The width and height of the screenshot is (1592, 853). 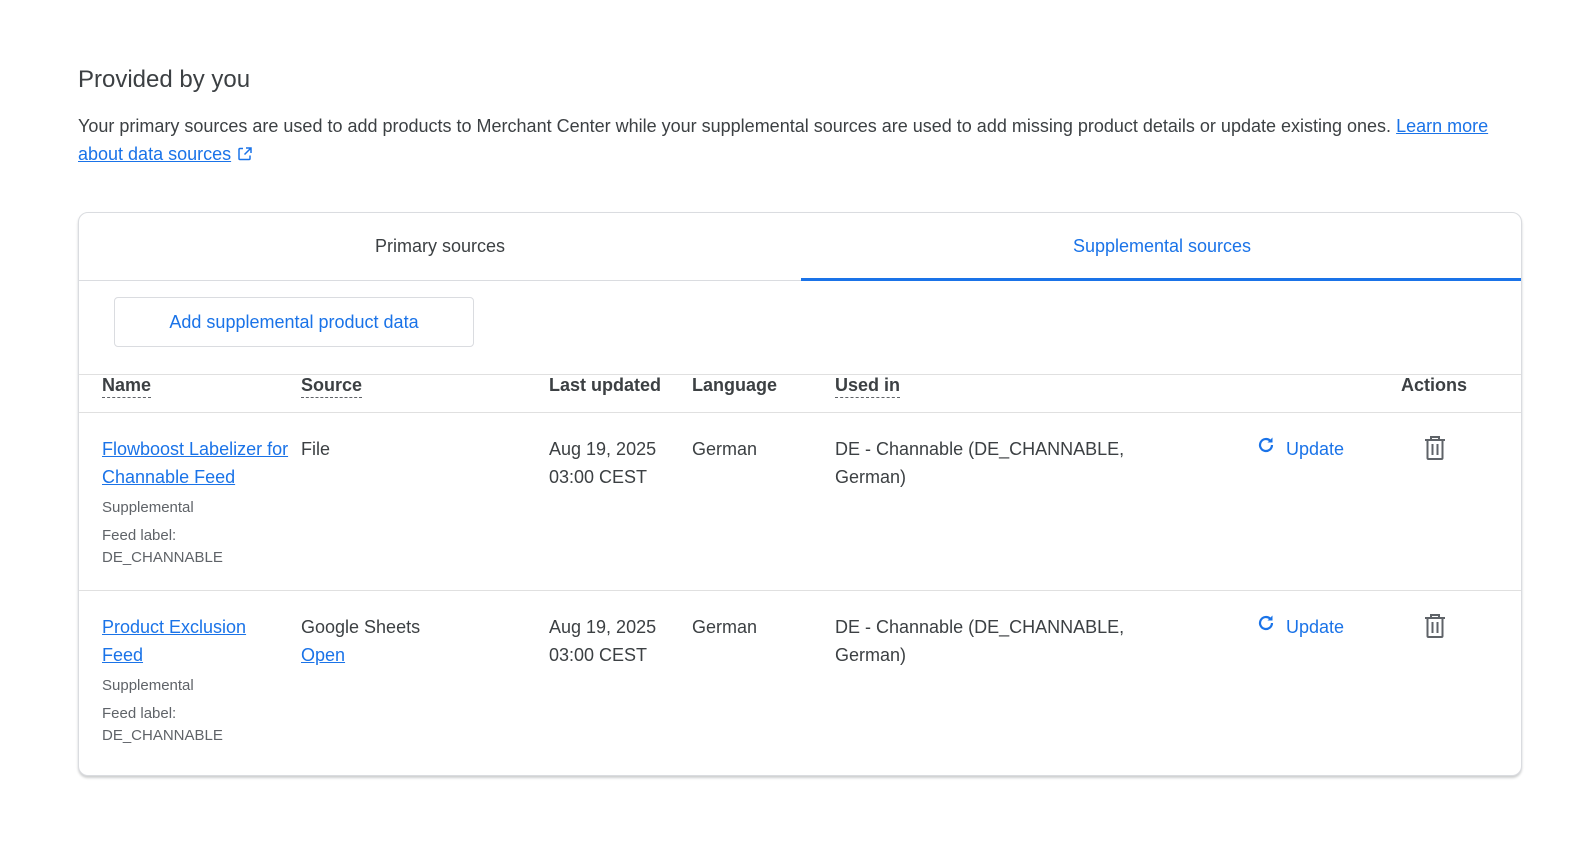 What do you see at coordinates (1161, 247) in the screenshot?
I see `tab-supplemental-sources: Supplemental sources` at bounding box center [1161, 247].